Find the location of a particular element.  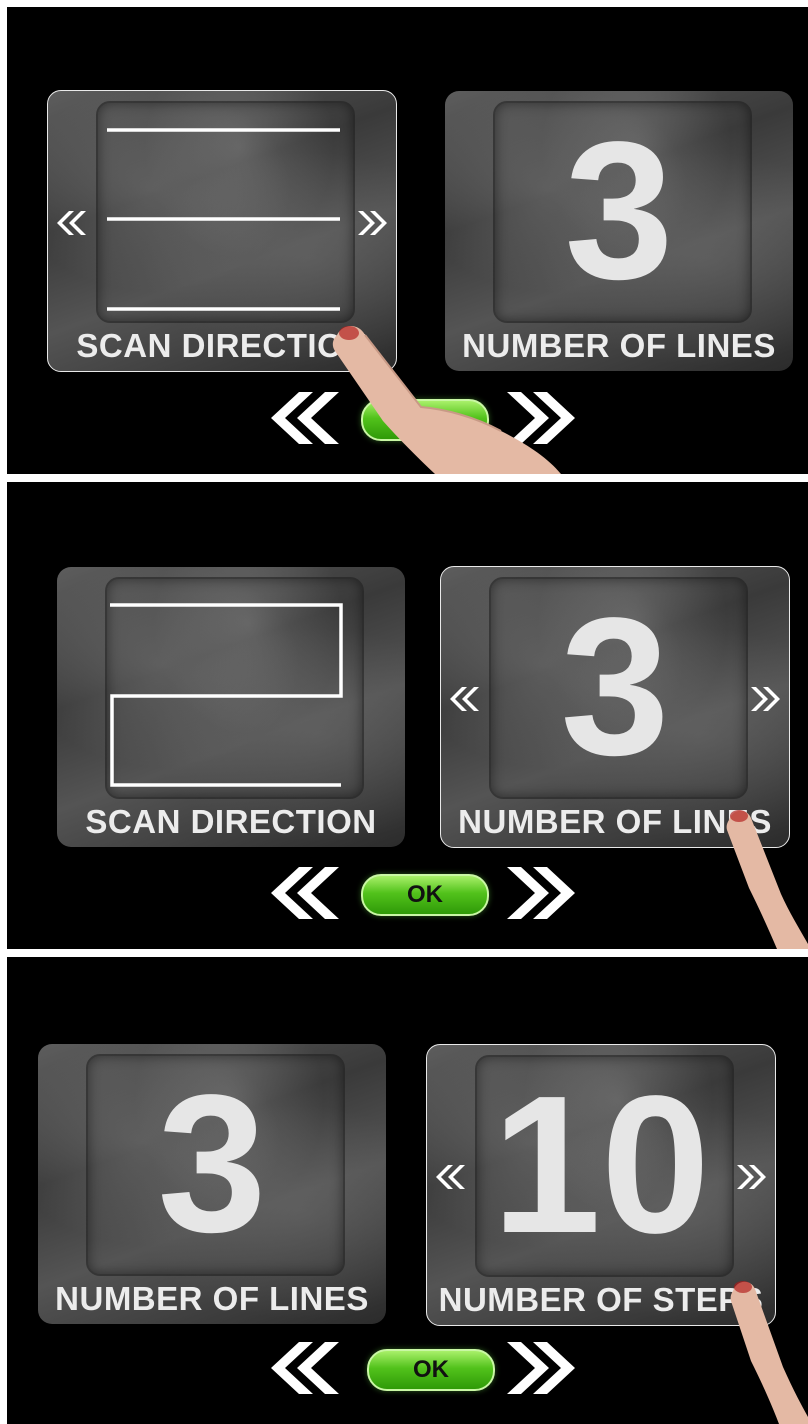

tile-label: SCAN DIRECTION is located at coordinates (231, 821).